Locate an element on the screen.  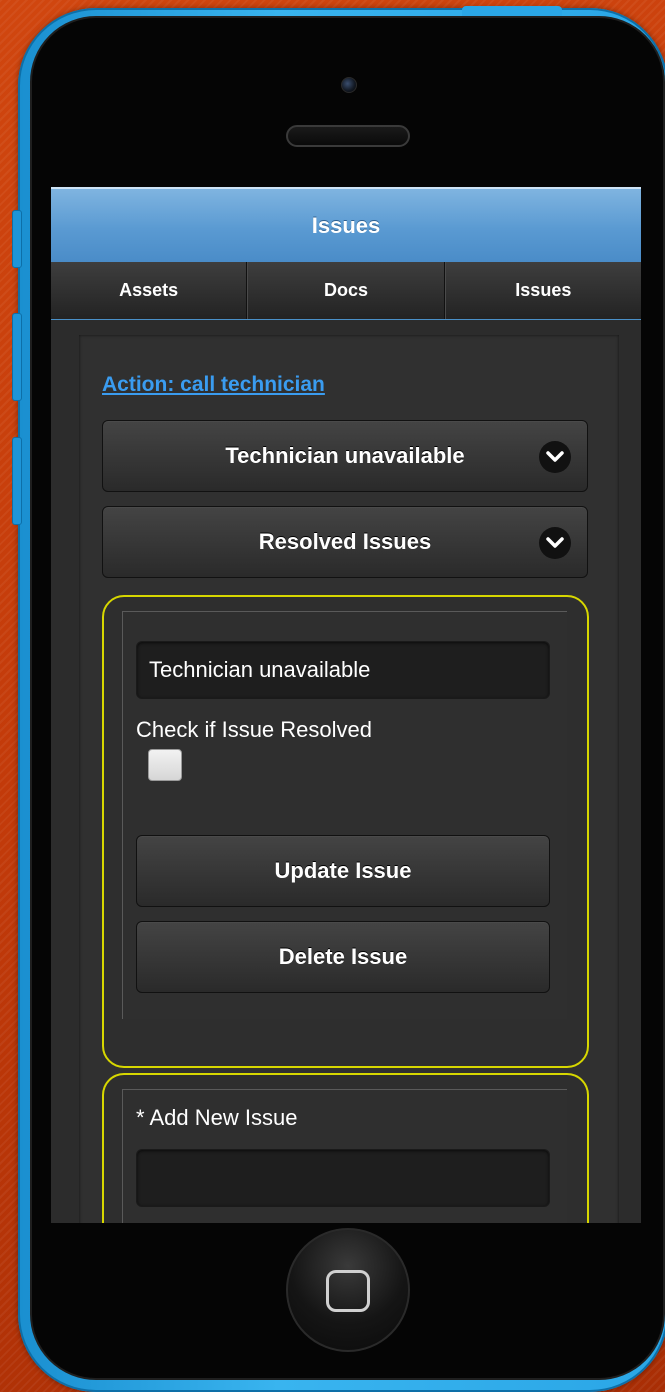
volume-down-button is located at coordinates (17, 481).